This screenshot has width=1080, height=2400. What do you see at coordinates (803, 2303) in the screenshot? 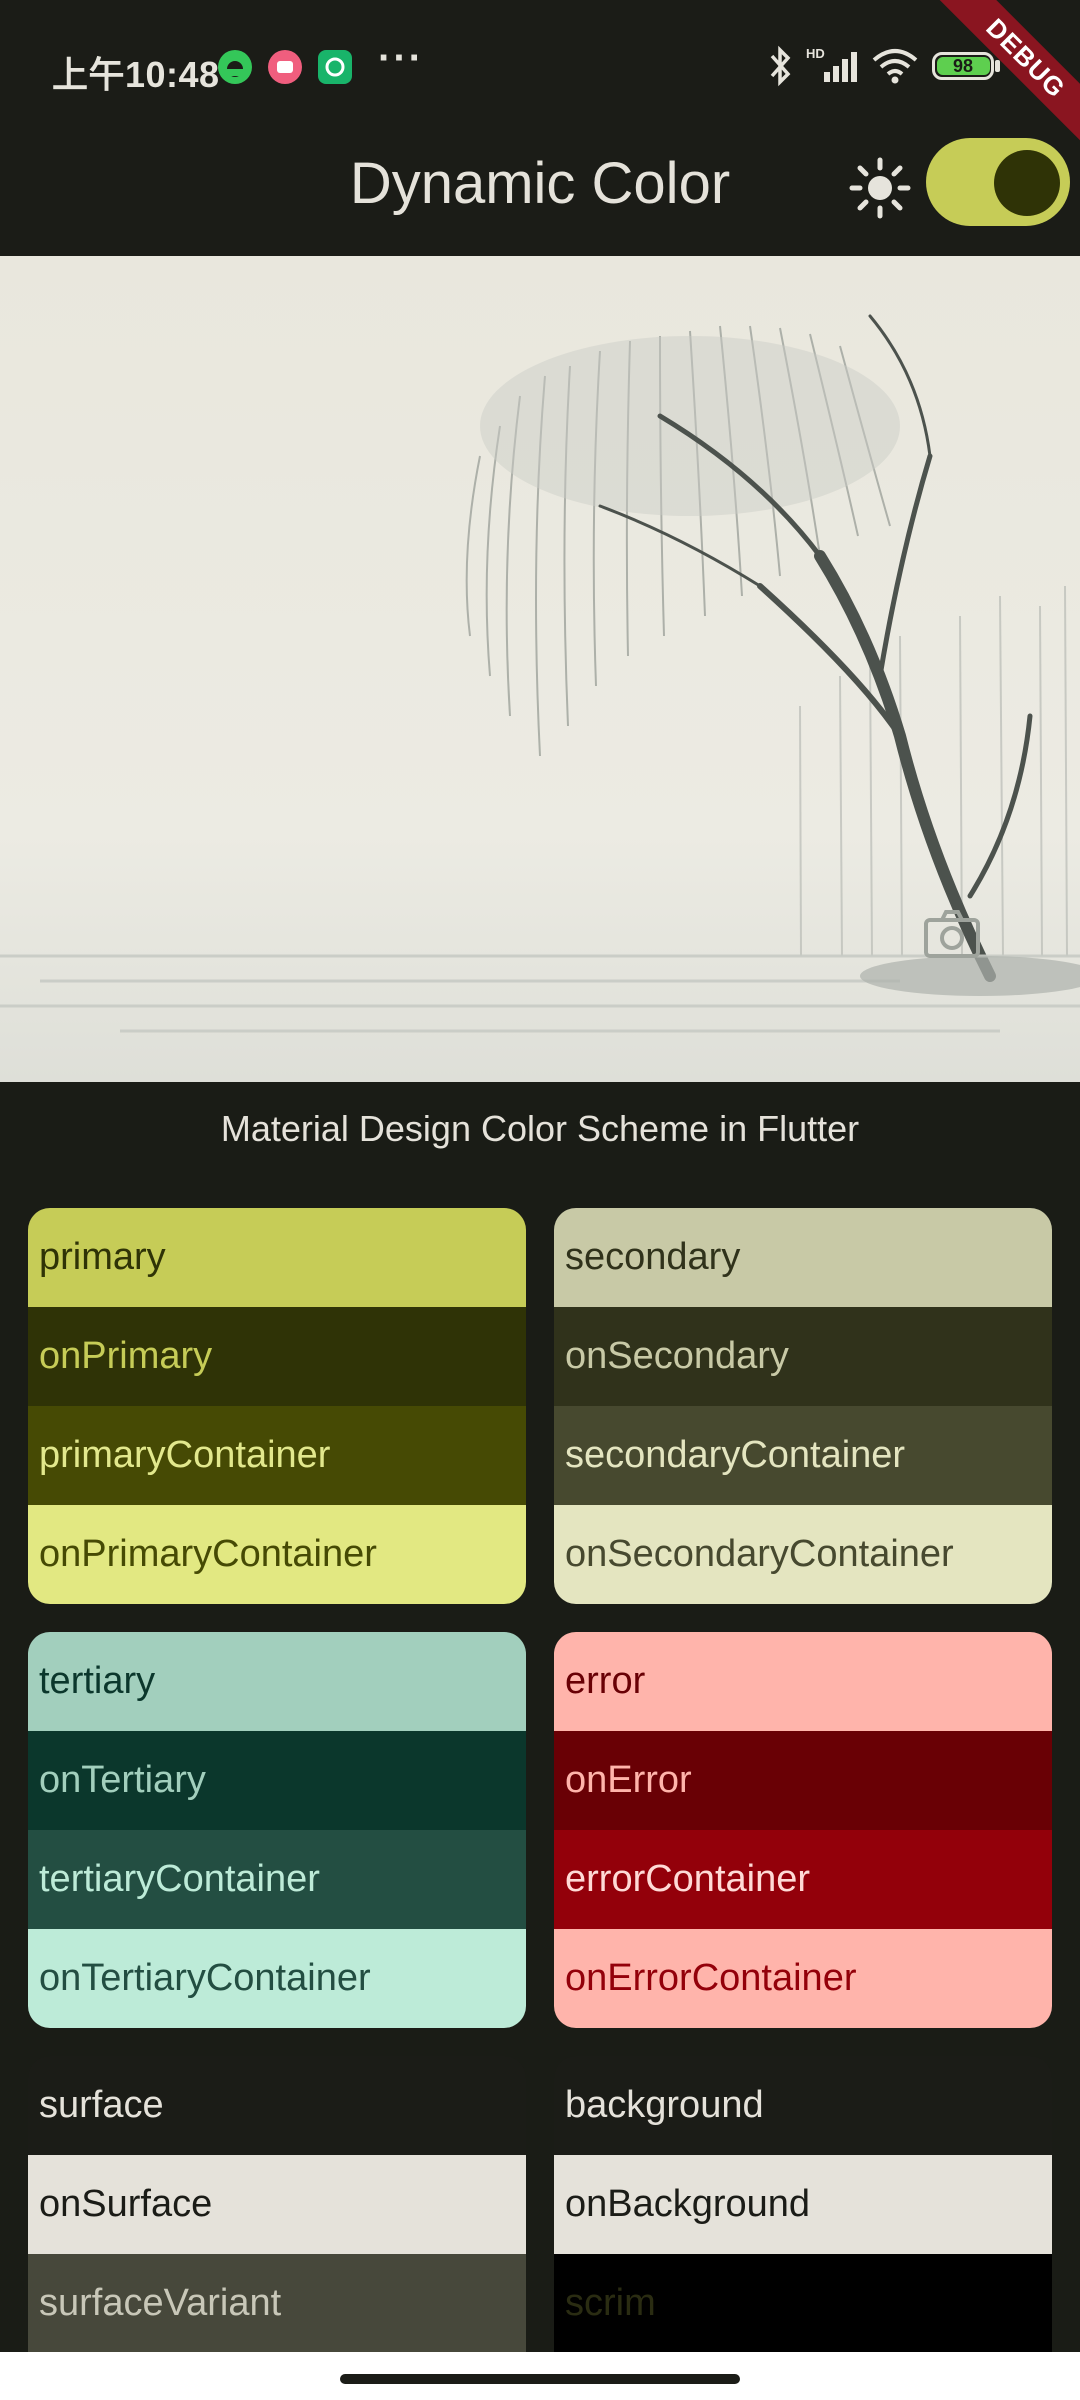
I see `color-swatch-scrim: scrim` at bounding box center [803, 2303].